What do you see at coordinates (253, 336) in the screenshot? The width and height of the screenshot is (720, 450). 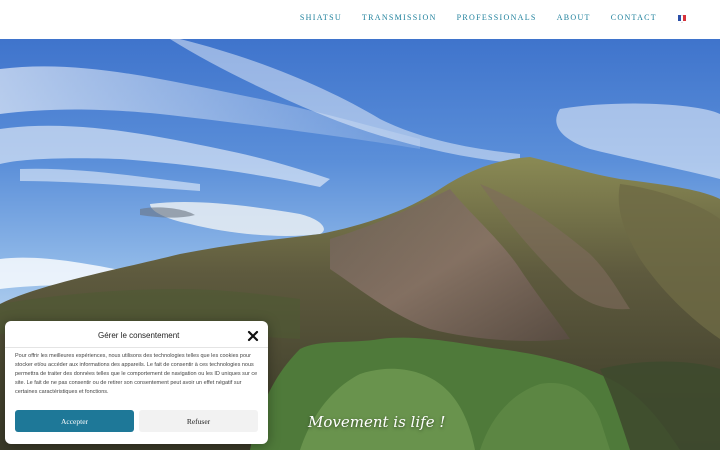 I see `close-icon` at bounding box center [253, 336].